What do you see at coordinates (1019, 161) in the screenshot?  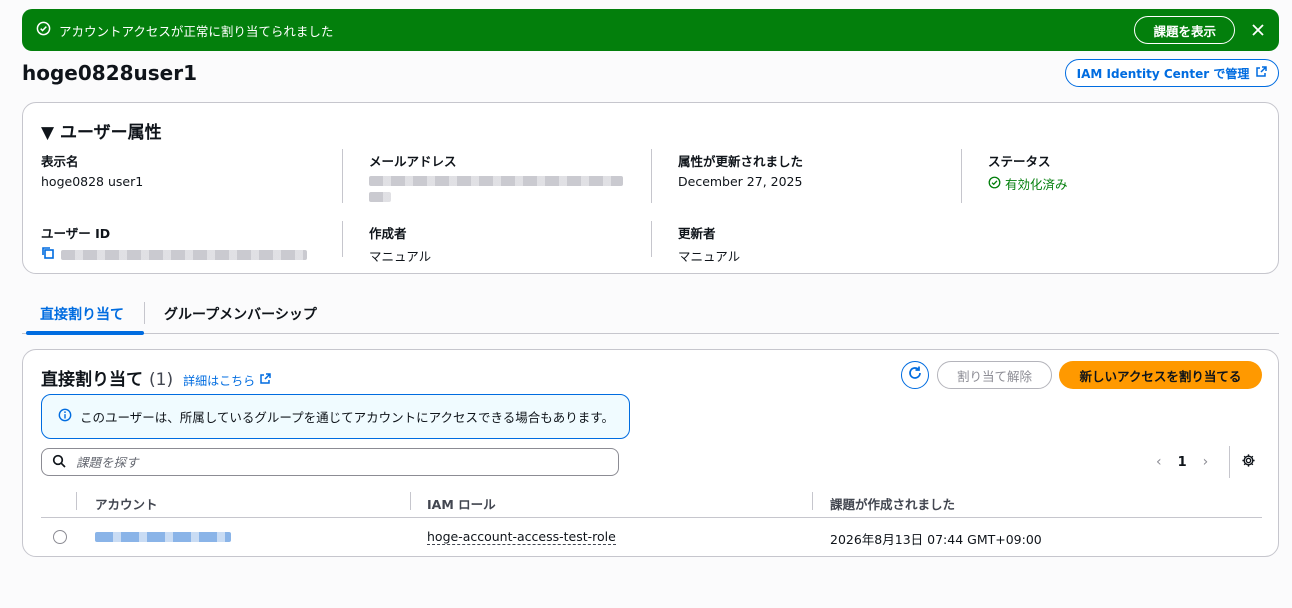 I see `field-label: ステータス` at bounding box center [1019, 161].